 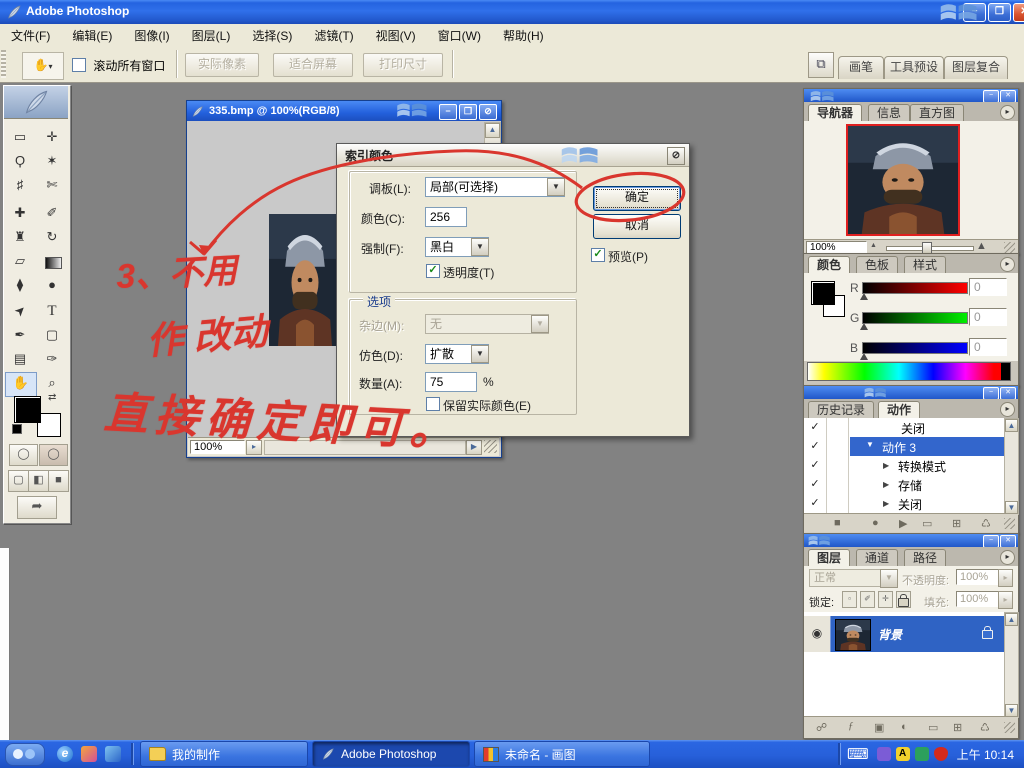 I want to click on navigator-menu-button: ▸, so click(x=1007, y=112).